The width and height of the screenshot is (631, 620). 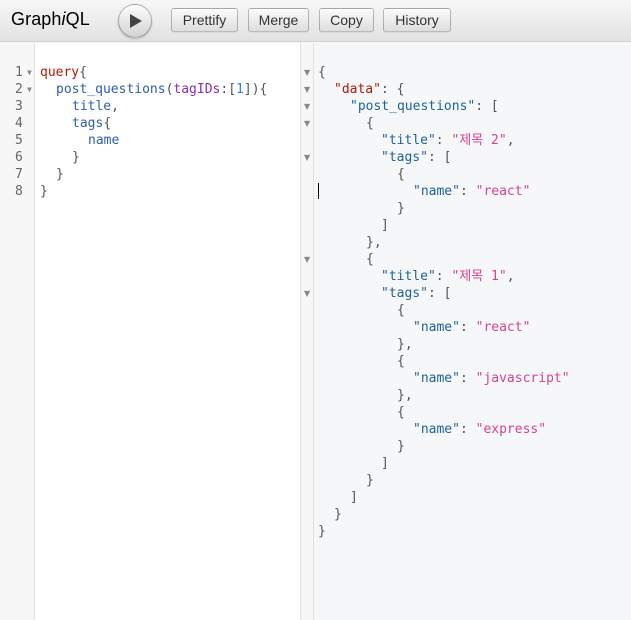 What do you see at coordinates (19, 89) in the screenshot?
I see `line-number: 2` at bounding box center [19, 89].